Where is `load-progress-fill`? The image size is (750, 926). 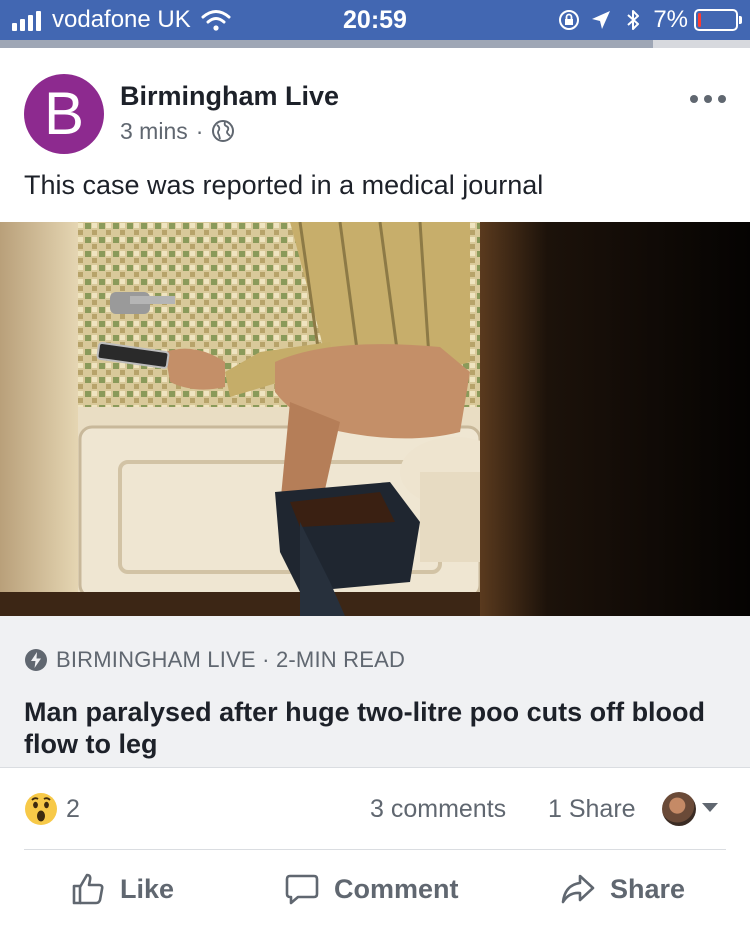 load-progress-fill is located at coordinates (326, 44).